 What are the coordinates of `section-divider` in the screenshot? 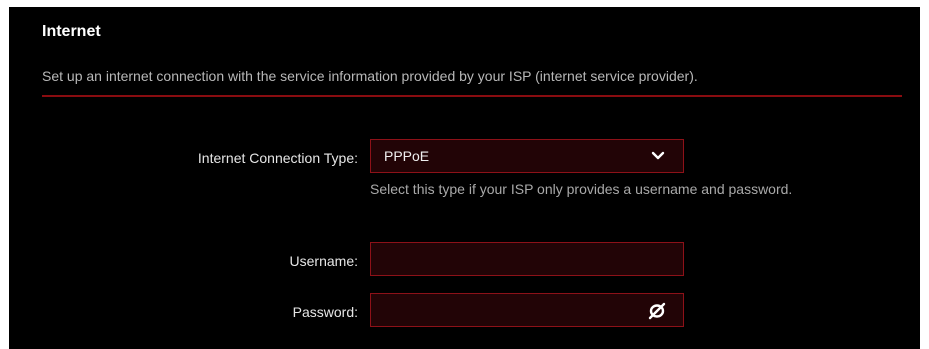 It's located at (472, 96).